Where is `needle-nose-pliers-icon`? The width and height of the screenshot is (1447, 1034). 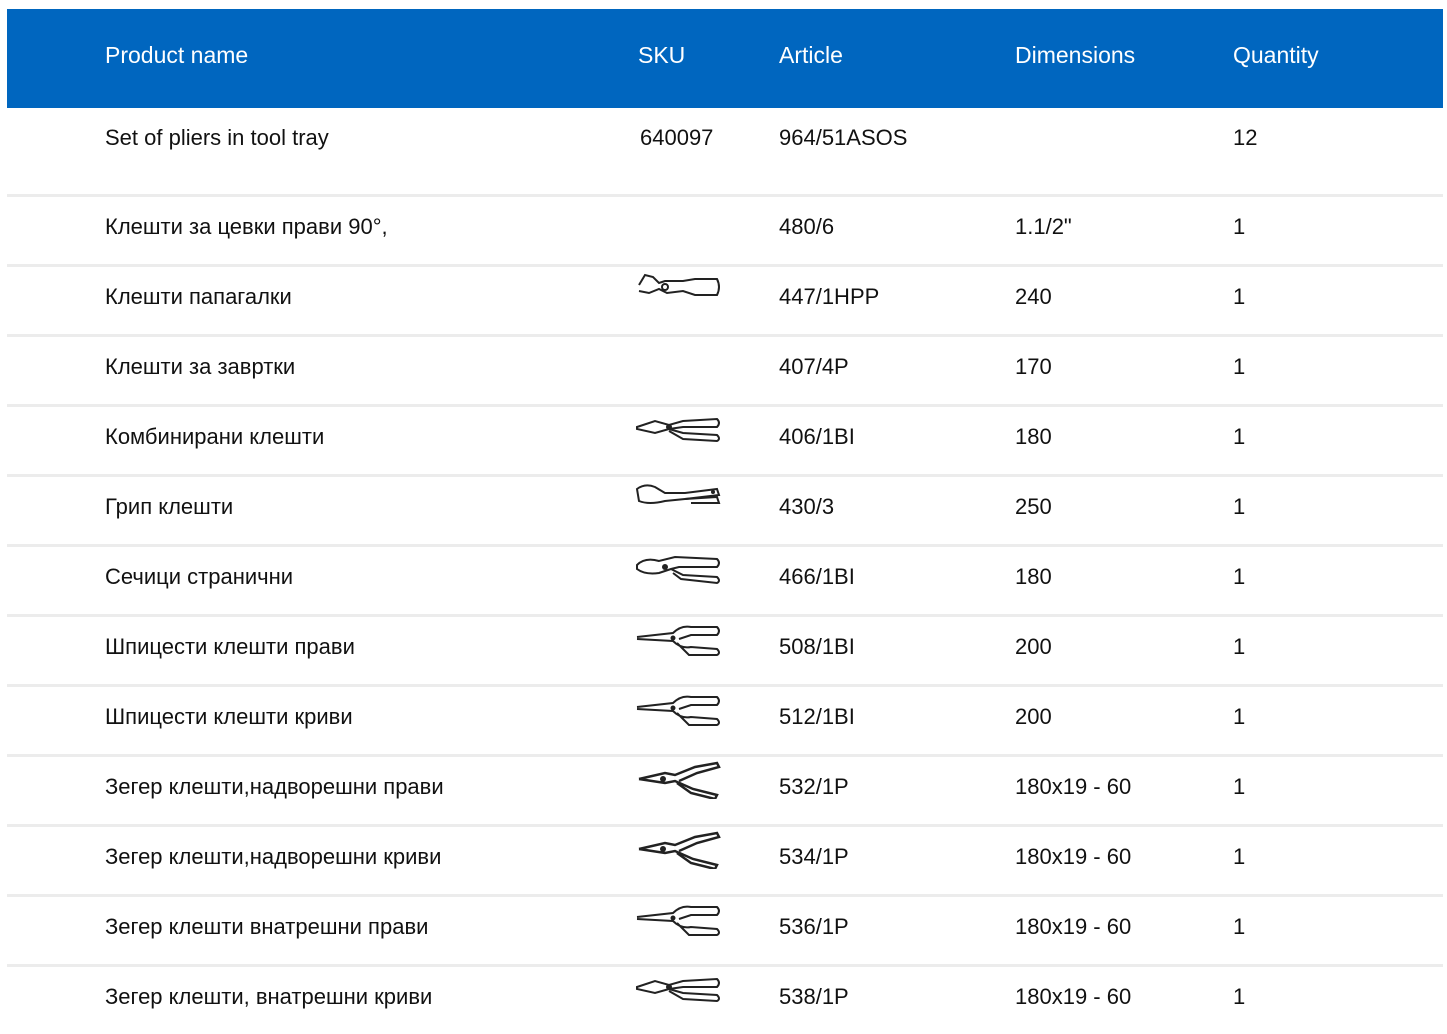 needle-nose-pliers-icon is located at coordinates (679, 639).